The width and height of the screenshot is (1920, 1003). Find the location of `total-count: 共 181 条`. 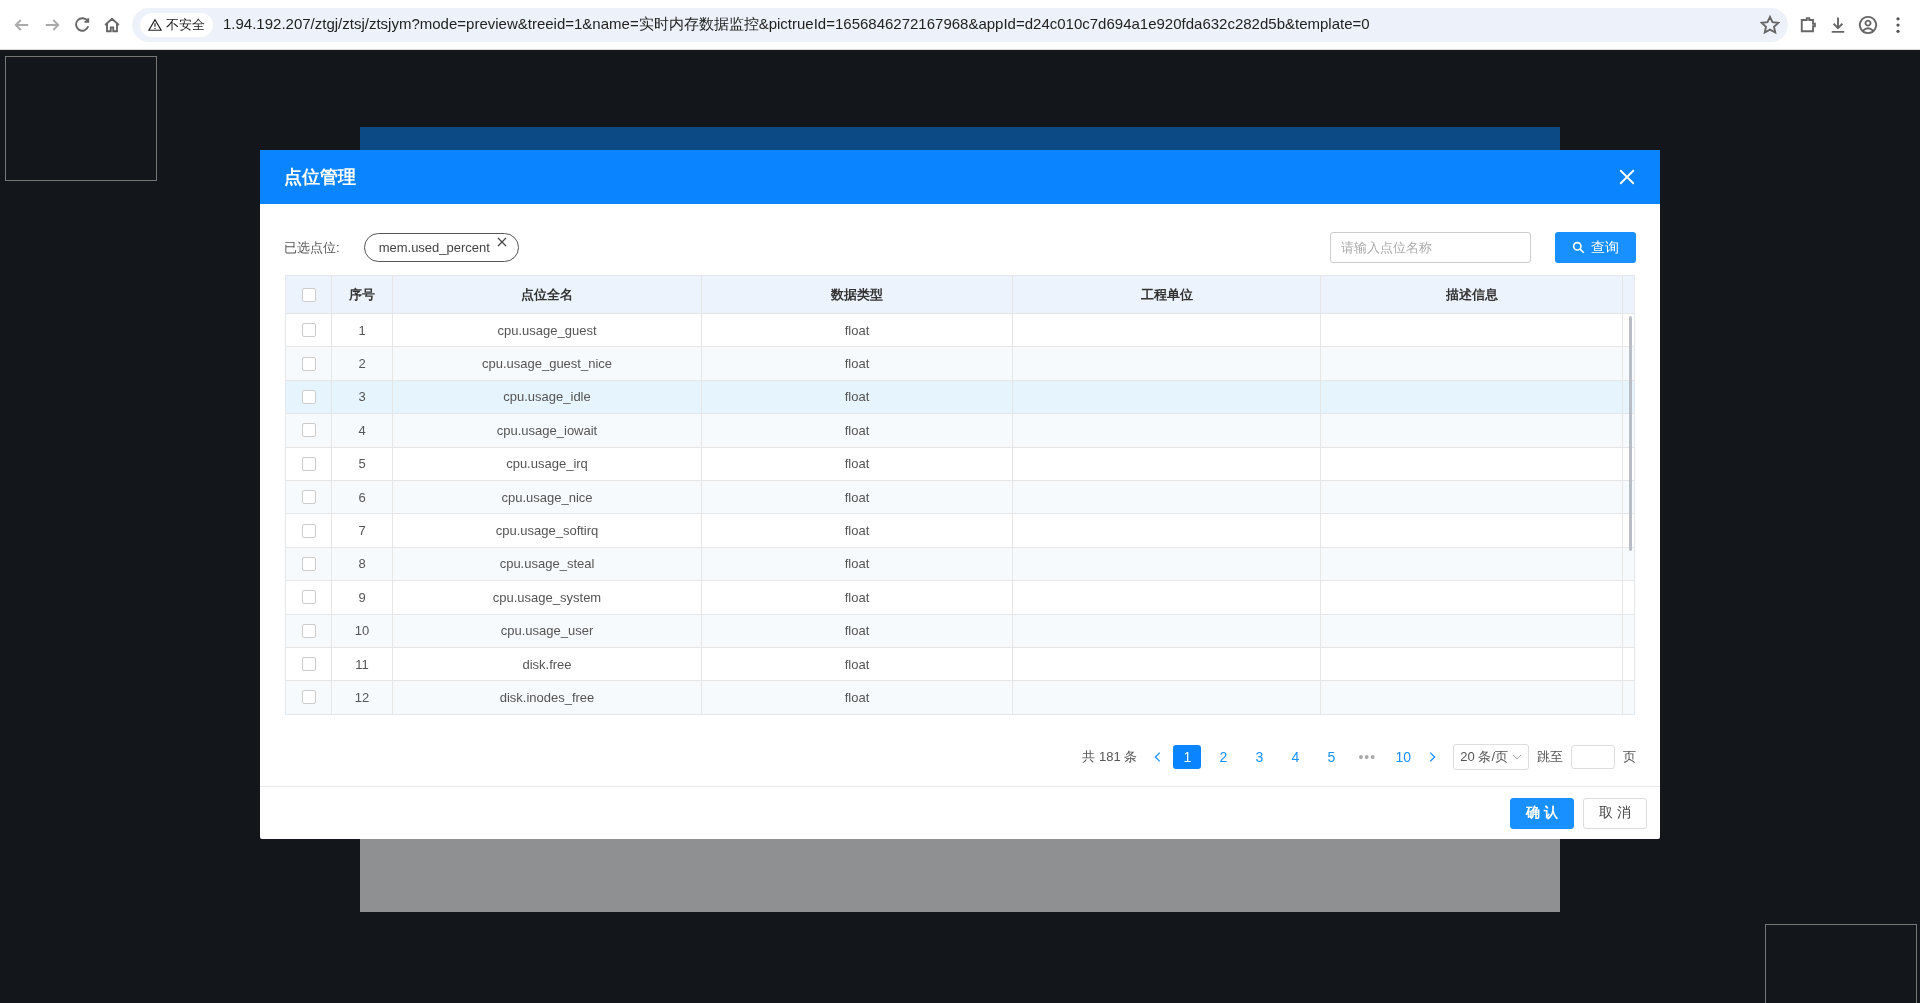

total-count: 共 181 条 is located at coordinates (1110, 757).